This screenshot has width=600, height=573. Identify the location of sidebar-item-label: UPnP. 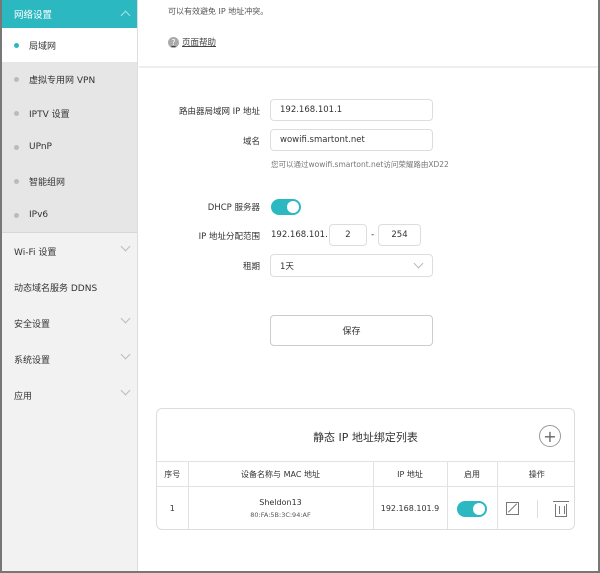
(40, 147).